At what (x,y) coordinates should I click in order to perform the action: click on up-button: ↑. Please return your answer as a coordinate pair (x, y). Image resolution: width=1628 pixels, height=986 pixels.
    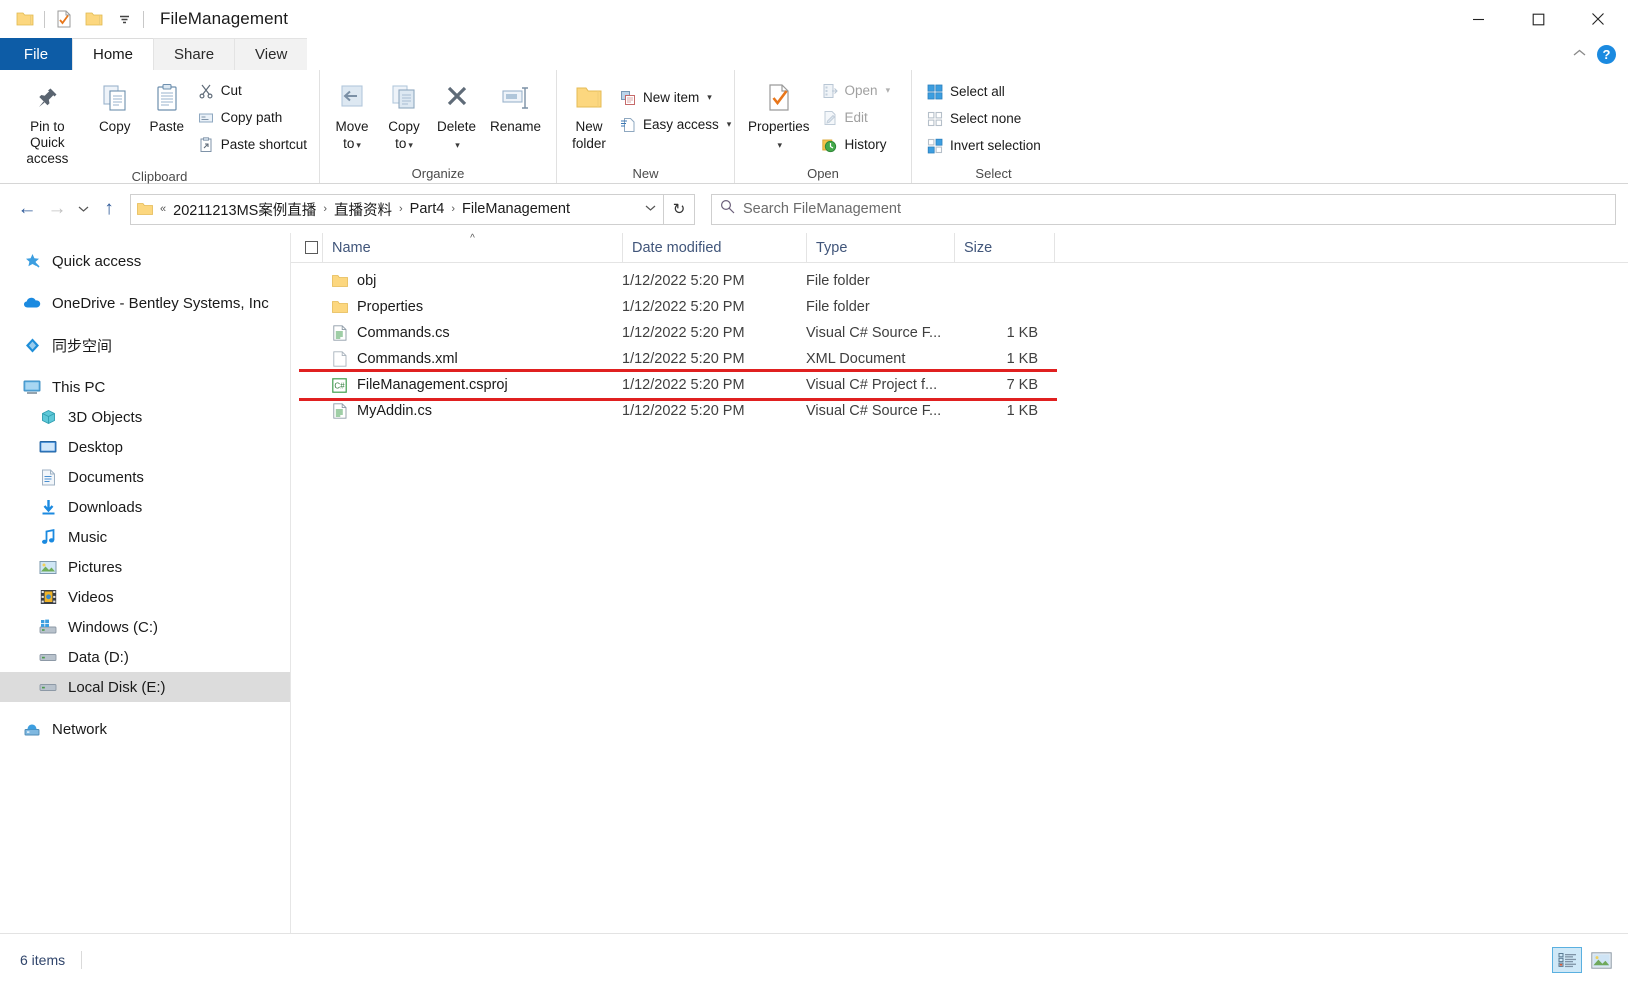
    Looking at the image, I should click on (109, 209).